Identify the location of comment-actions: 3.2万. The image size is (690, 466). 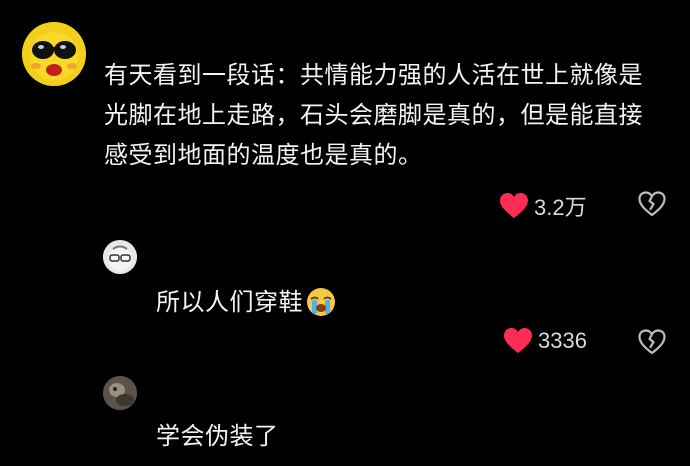
(543, 206).